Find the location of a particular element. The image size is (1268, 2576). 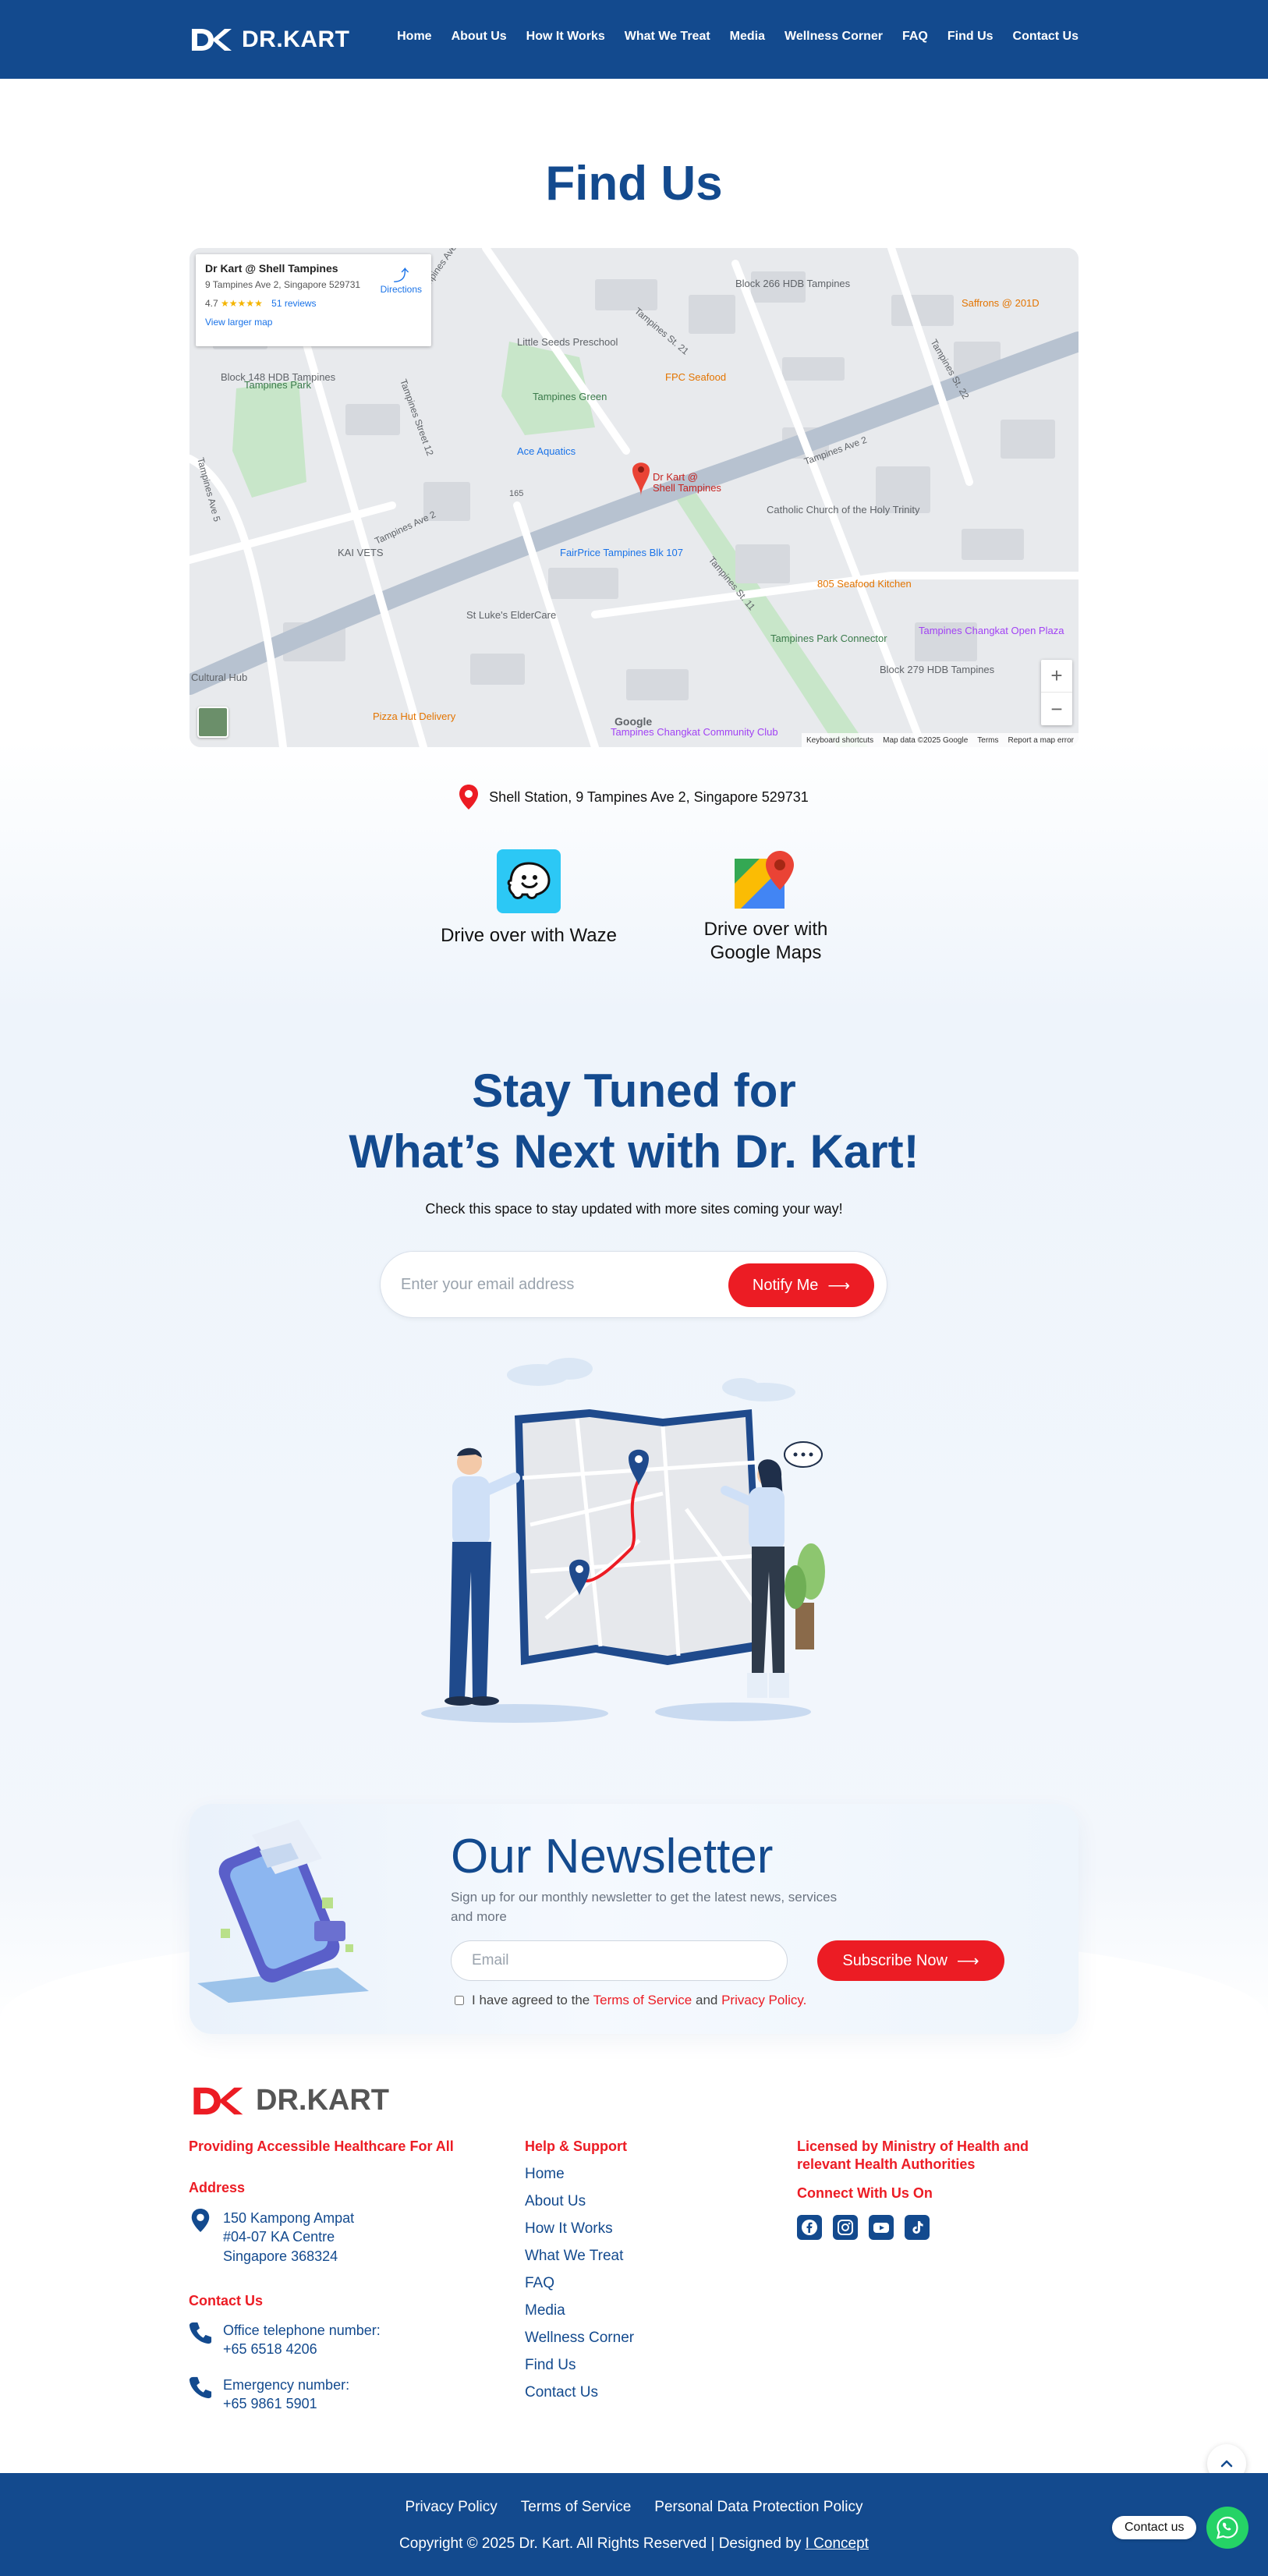

notify-email-input is located at coordinates (549, 1284).